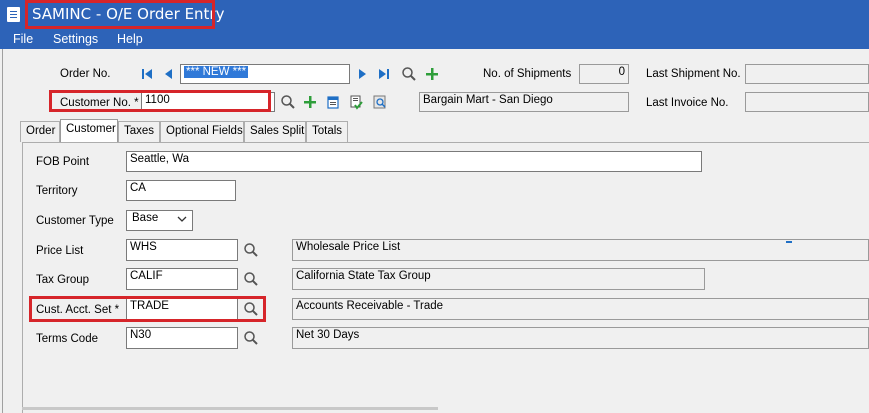 This screenshot has width=869, height=413. Describe the element at coordinates (333, 102) in the screenshot. I see `customer-info-icon` at that location.